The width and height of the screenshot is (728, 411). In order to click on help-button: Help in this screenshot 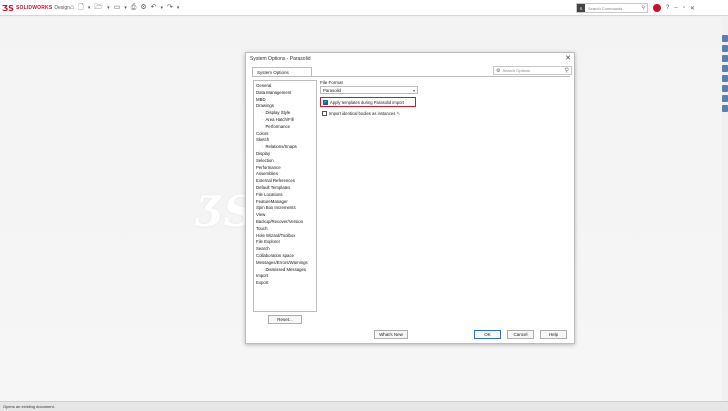, I will do `click(553, 334)`.